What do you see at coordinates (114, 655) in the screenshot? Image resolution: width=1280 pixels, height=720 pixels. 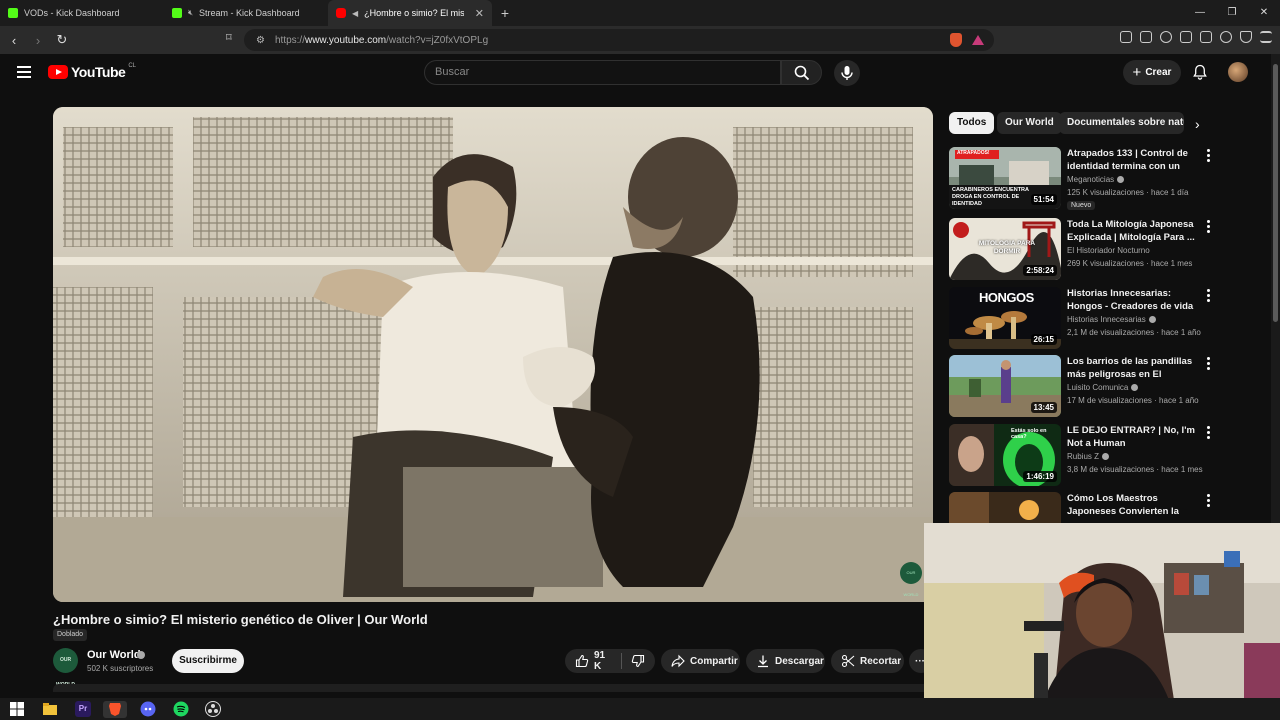 I see `channel-name: Our World` at bounding box center [114, 655].